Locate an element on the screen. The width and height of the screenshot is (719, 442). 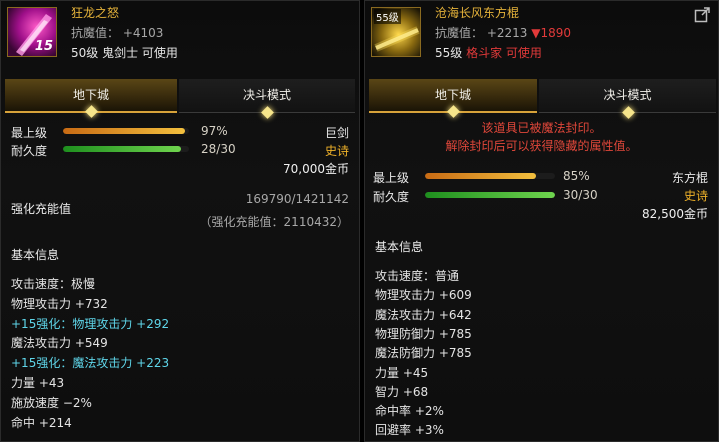
stat-line: 命中 +214 is located at coordinates (41, 422).